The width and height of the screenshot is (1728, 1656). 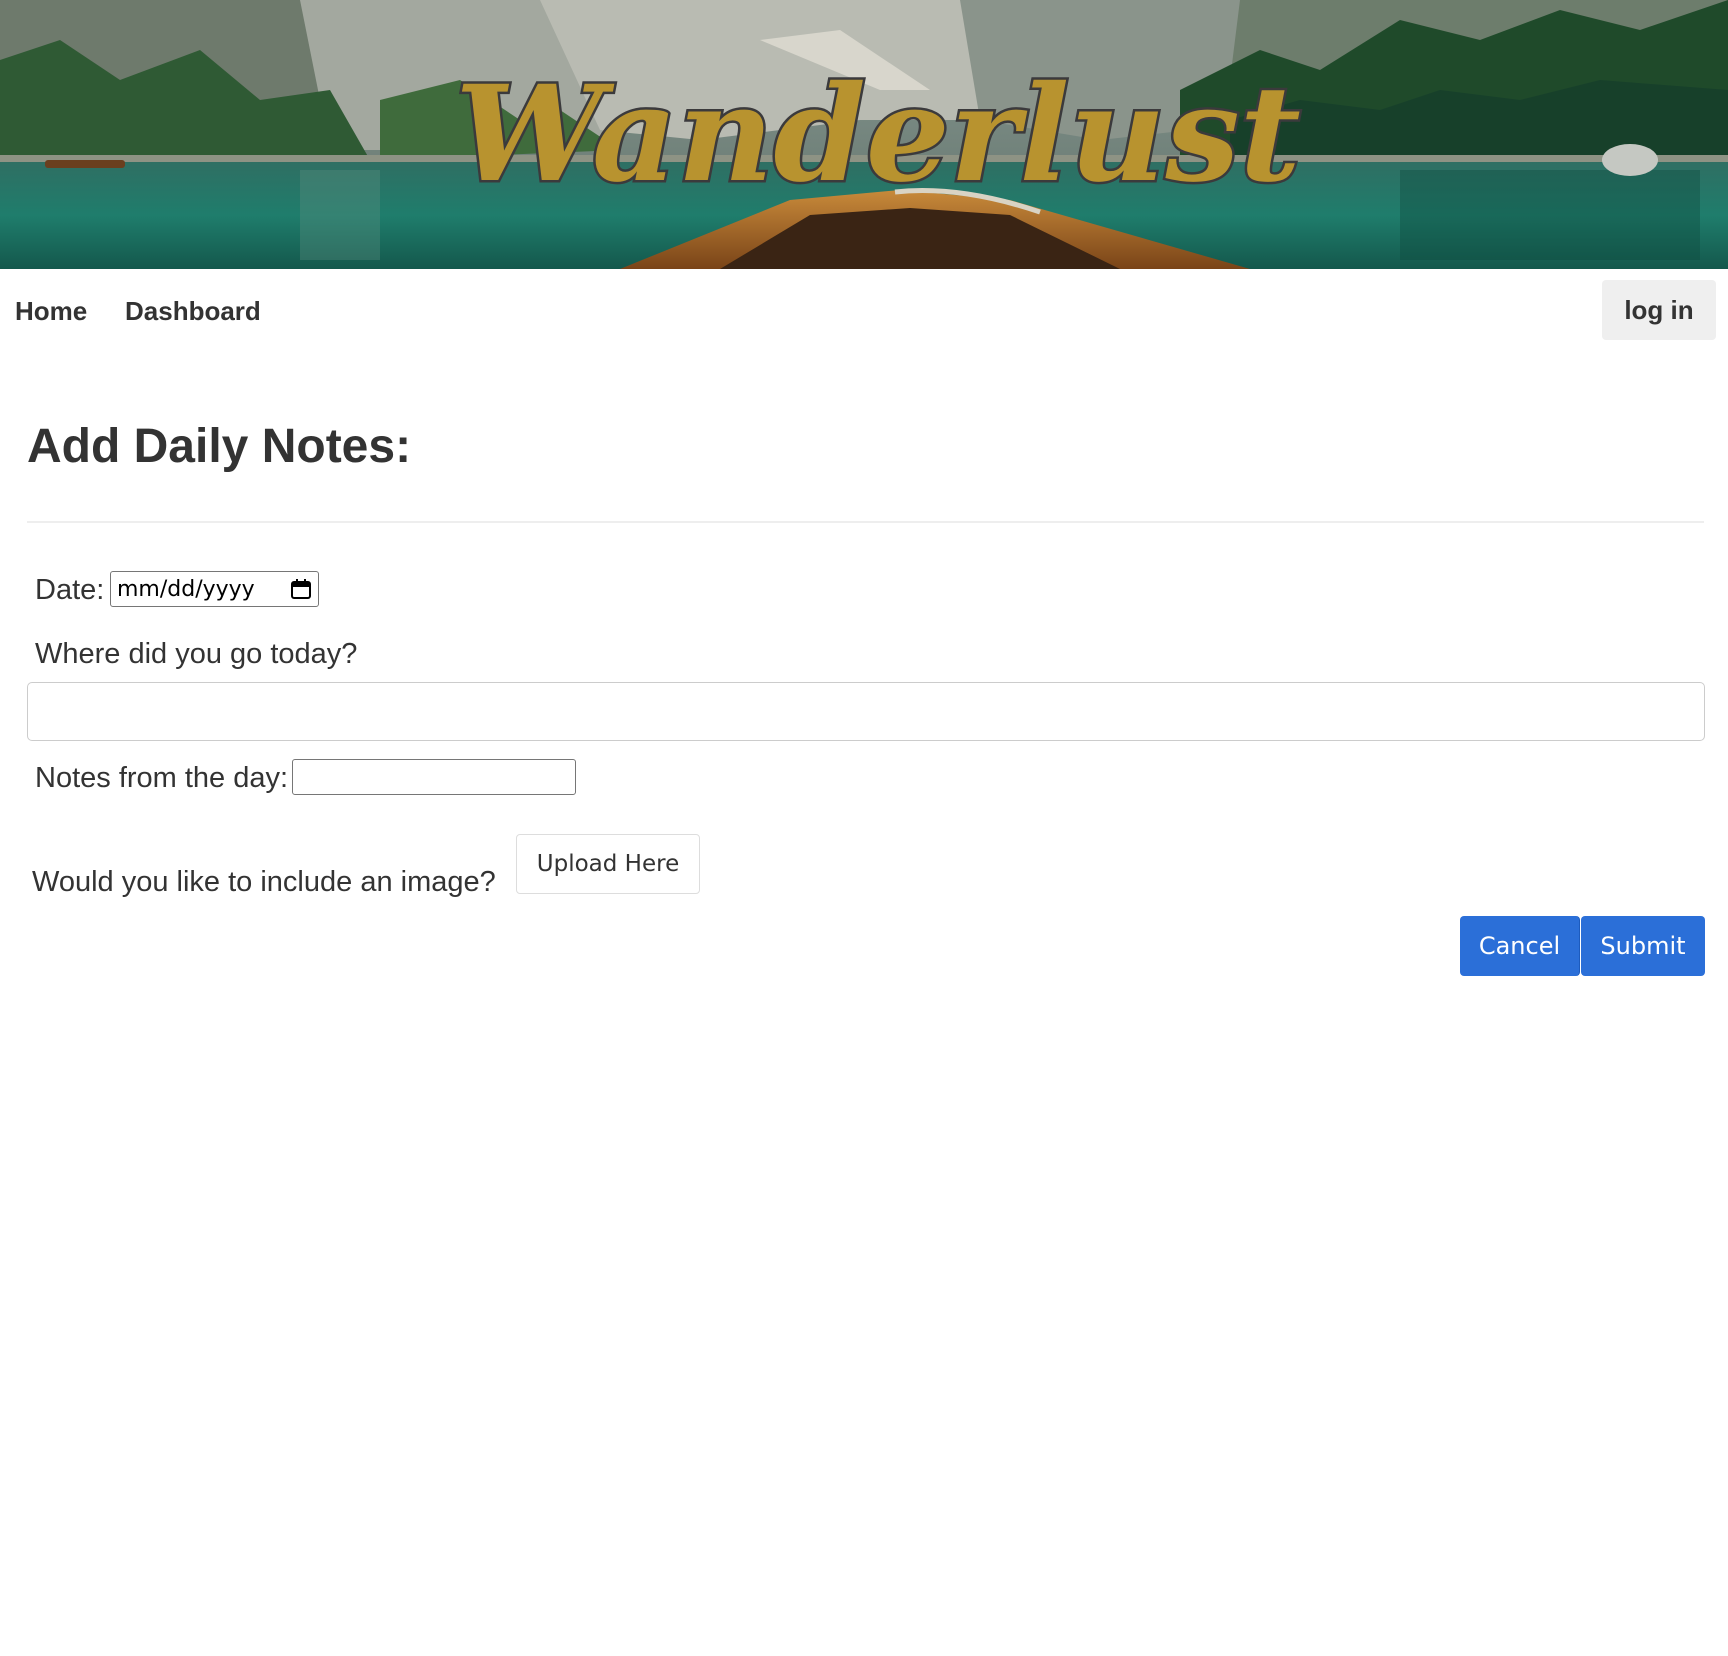 I want to click on nav-dashboard-link: Dashboard, so click(x=193, y=311).